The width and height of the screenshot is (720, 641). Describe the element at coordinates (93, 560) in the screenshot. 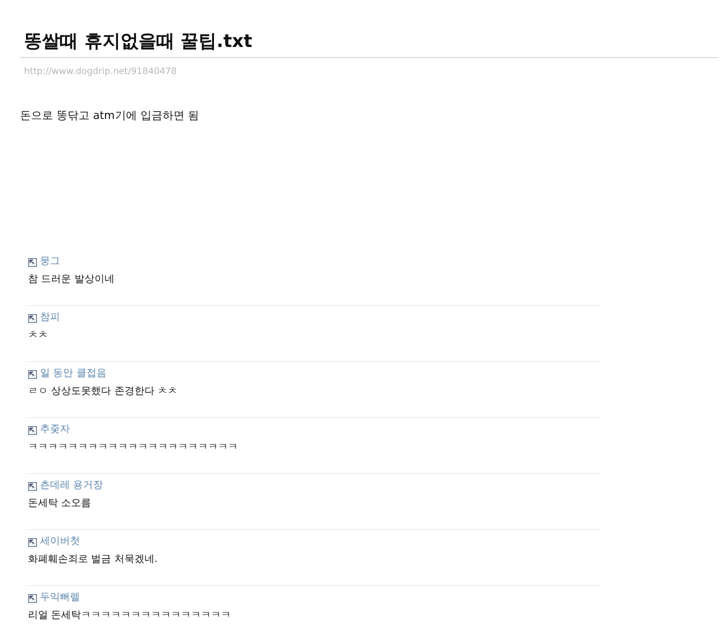

I see `comment-text: 화폐훼손죄로 벌금 처묵겠네.` at that location.